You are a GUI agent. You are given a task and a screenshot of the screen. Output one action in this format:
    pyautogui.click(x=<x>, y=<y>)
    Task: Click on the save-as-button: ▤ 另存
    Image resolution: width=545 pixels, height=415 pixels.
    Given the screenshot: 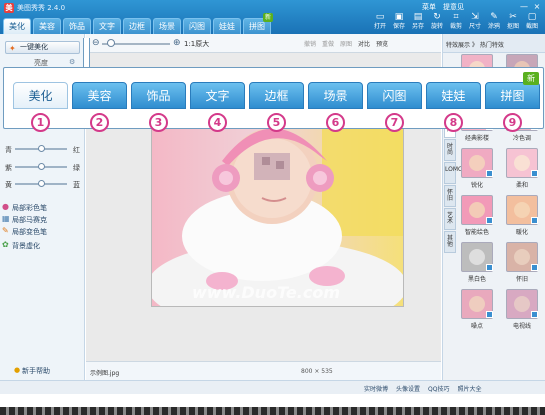 What is the action you would take?
    pyautogui.click(x=418, y=21)
    